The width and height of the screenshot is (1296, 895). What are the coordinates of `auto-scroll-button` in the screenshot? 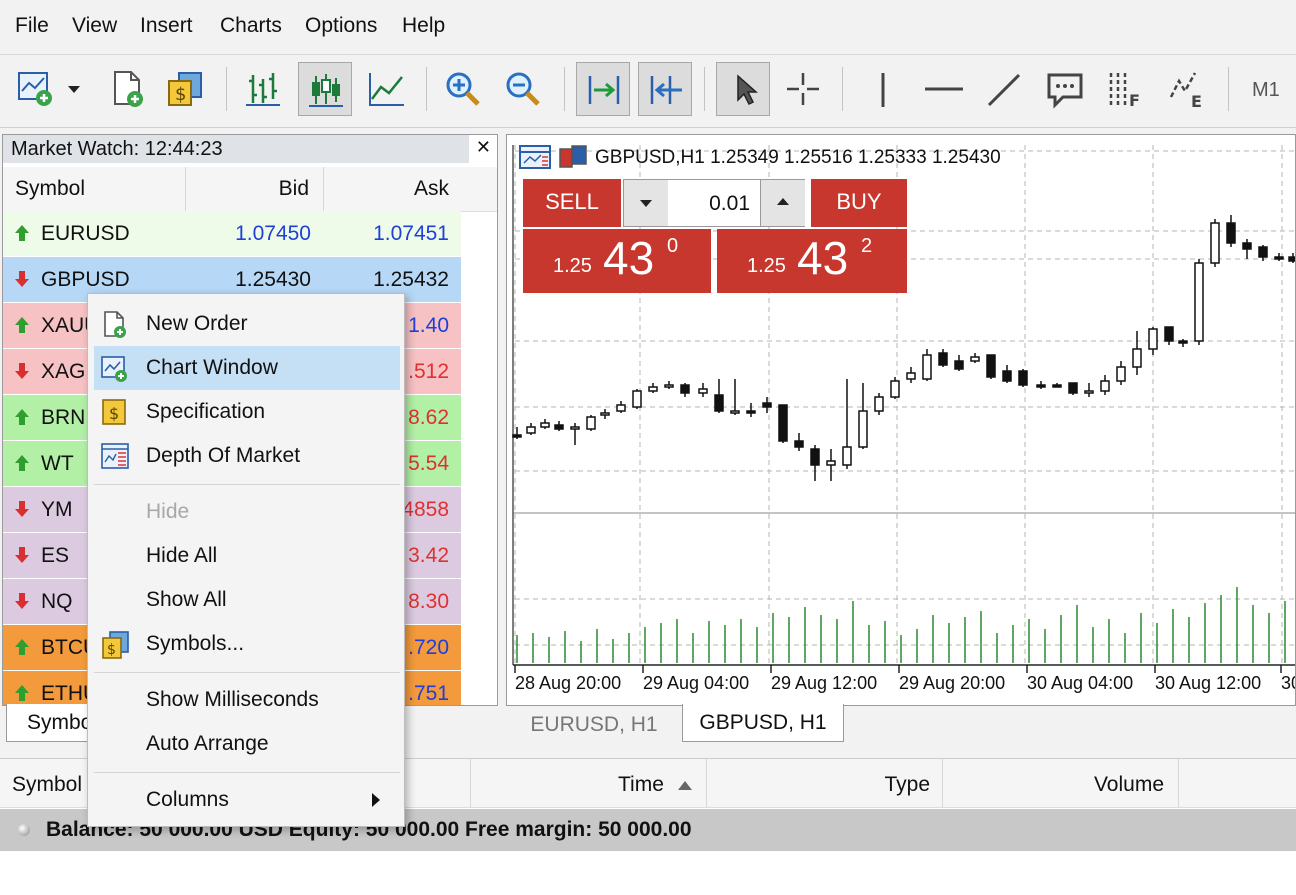 It's located at (603, 89).